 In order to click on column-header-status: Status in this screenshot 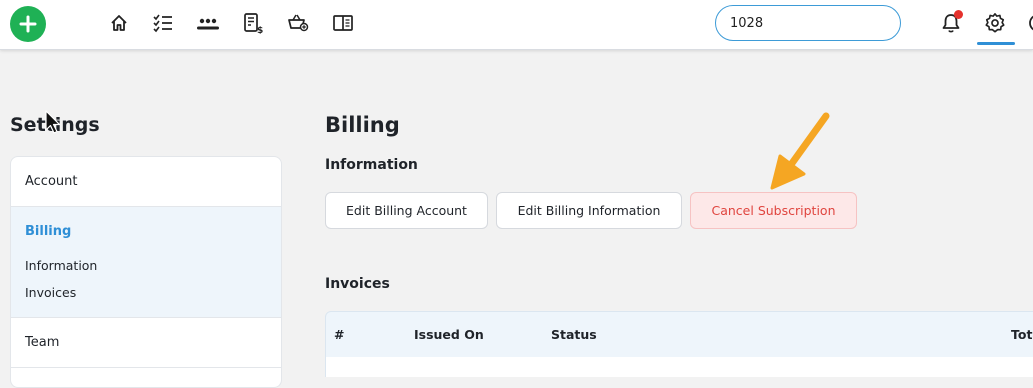, I will do `click(574, 334)`.